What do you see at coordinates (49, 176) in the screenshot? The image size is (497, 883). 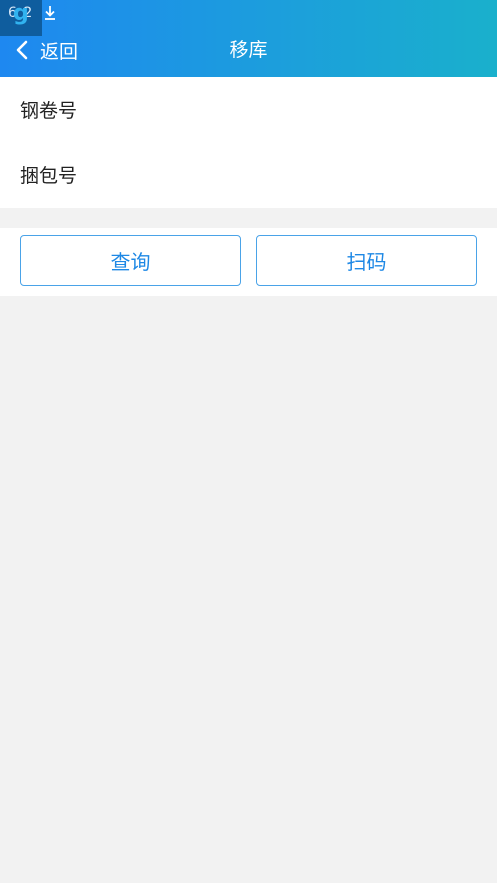 I see `bundle-number-label: 捆包号` at bounding box center [49, 176].